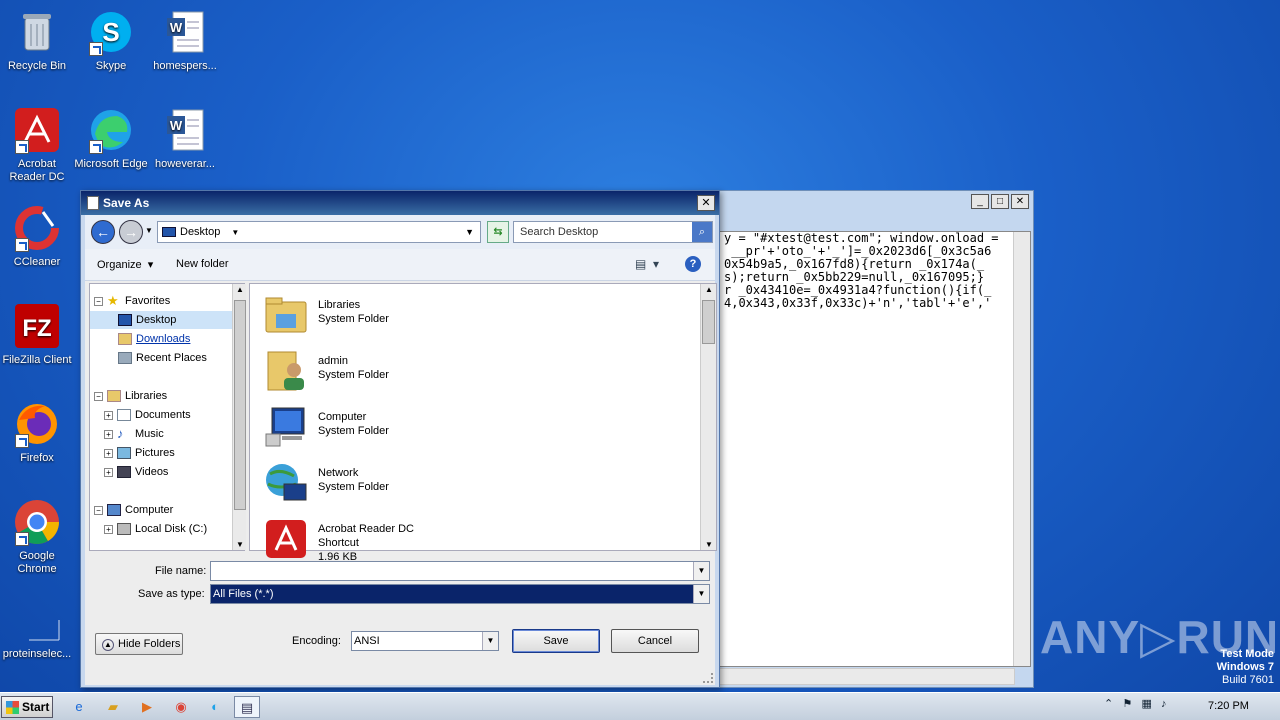  Describe the element at coordinates (247, 707) in the screenshot. I see `notepad-taskbar-icon: ▤` at that location.